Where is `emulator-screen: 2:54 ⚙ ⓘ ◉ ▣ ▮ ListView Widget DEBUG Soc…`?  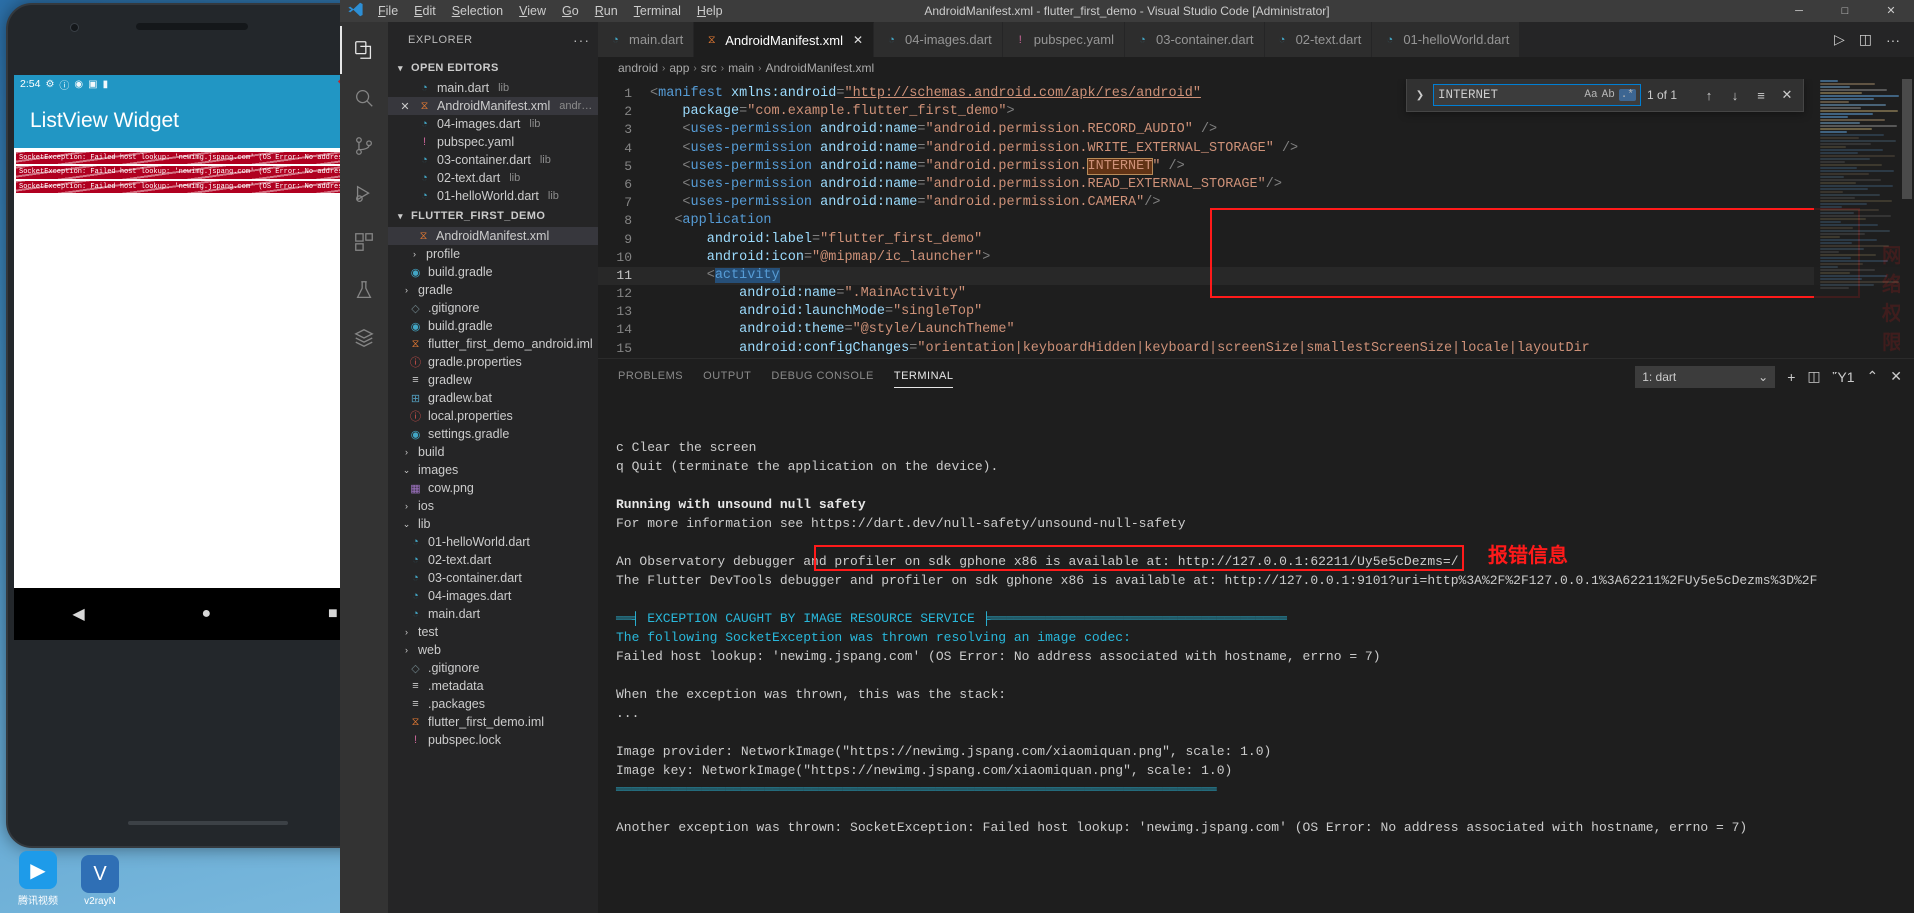 emulator-screen: 2:54 ⚙ ⓘ ◉ ▣ ▮ ListView Widget DEBUG Soc… is located at coordinates (205, 331).